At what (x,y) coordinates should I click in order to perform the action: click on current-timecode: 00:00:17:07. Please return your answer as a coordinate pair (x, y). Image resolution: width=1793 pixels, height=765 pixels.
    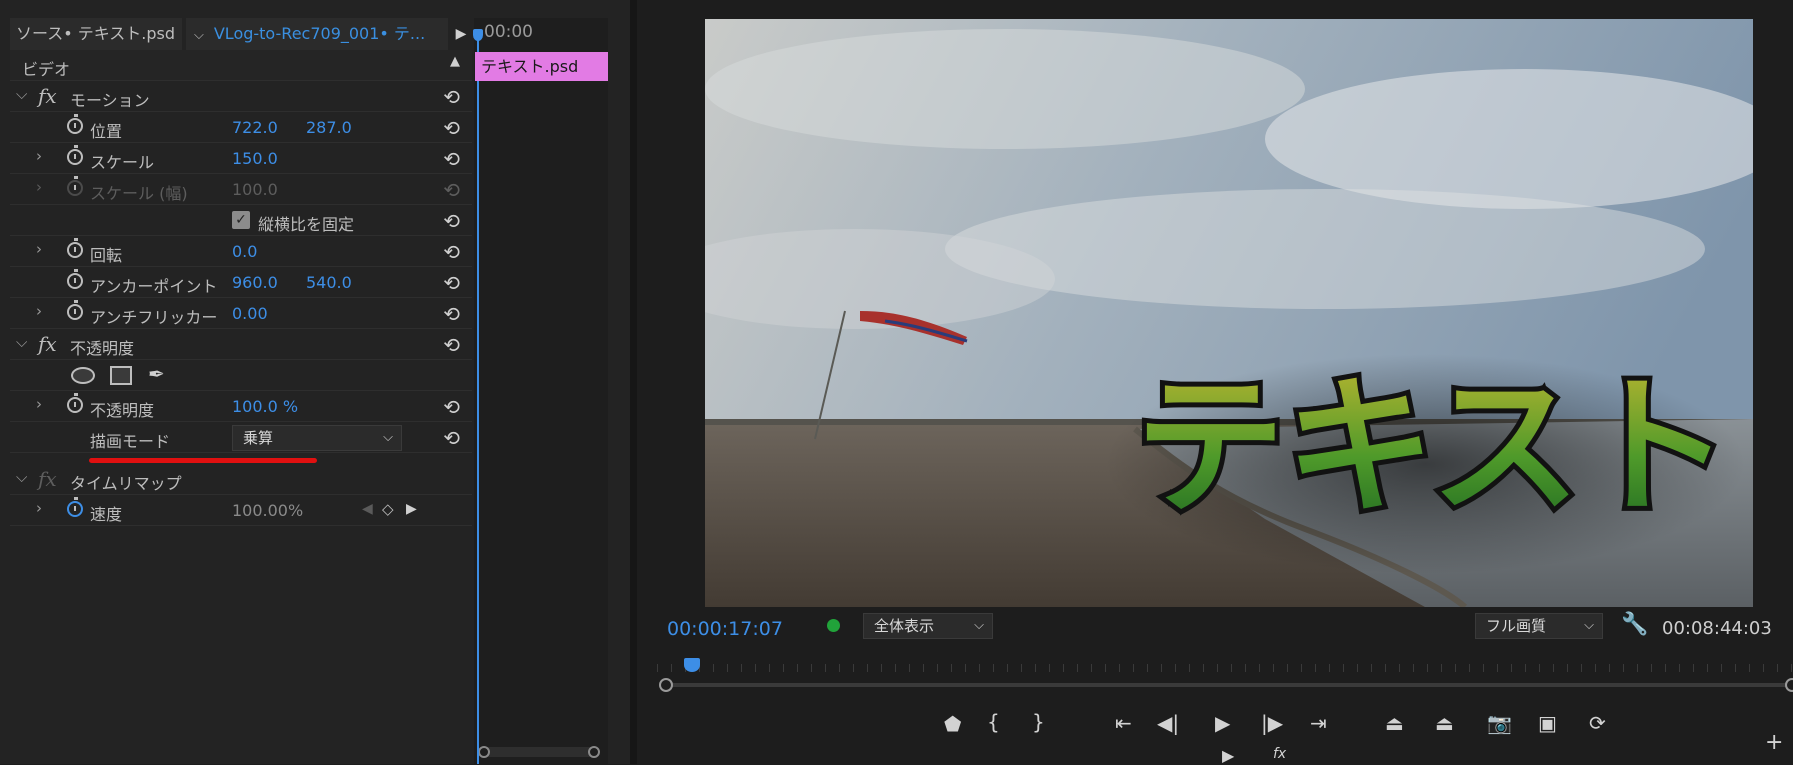
    Looking at the image, I should click on (725, 629).